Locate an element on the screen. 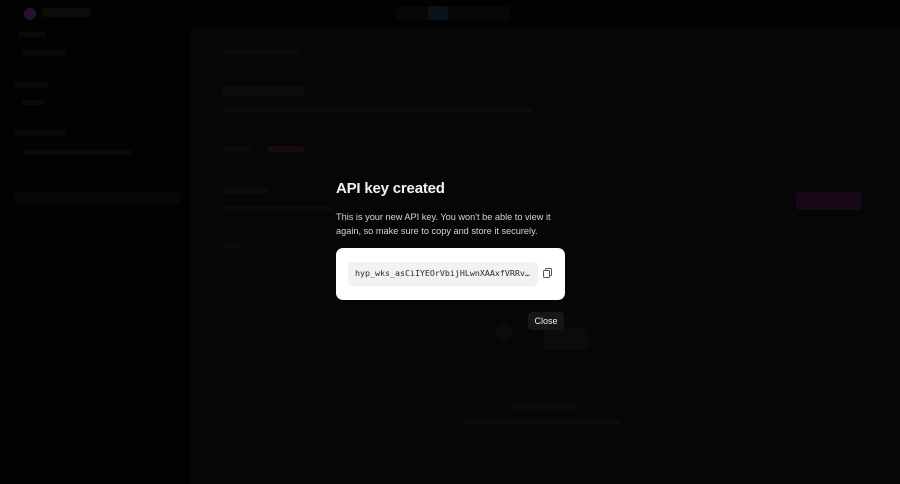 Image resolution: width=900 pixels, height=484 pixels. api-key-field: hyp_wks_asCiIYEOrVbijHLwnXAAxfVRRvJ2Kq is located at coordinates (443, 274).